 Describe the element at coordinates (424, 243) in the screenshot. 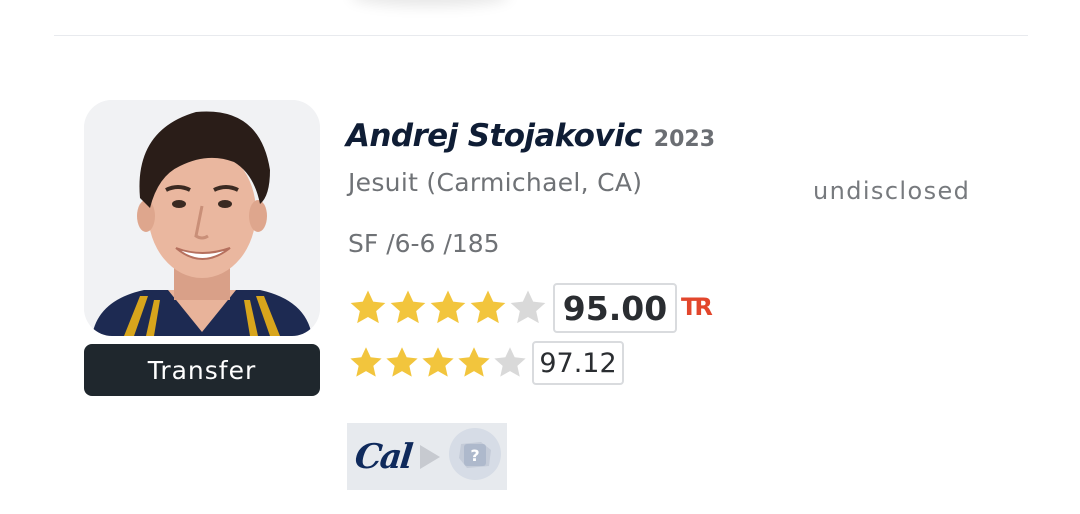

I see `player-measurables: SF /6-6 /185` at that location.